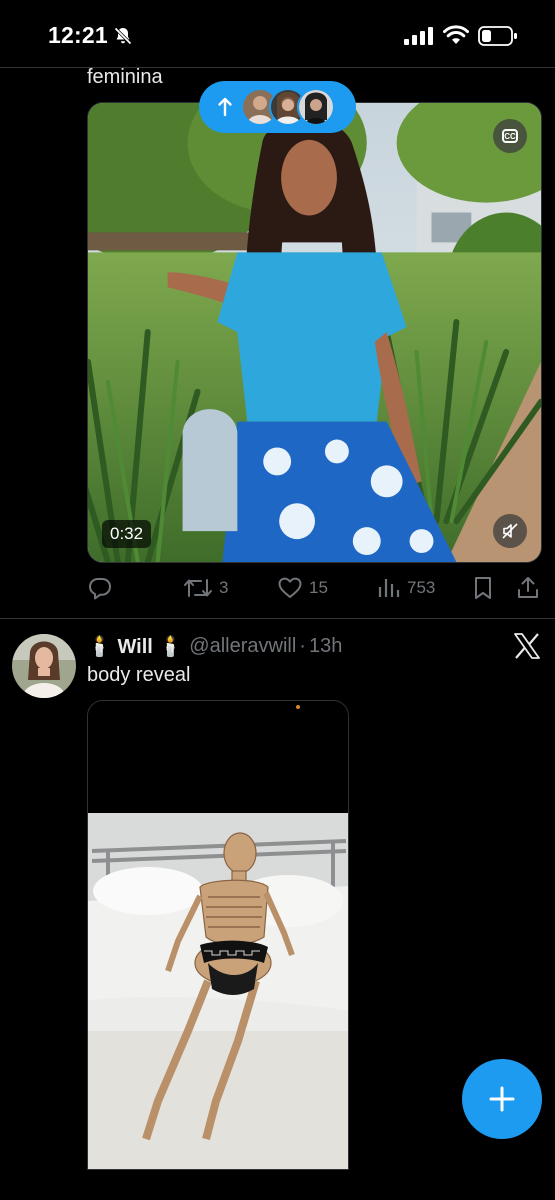 This screenshot has width=555, height=1200. I want to click on timestamp: 13h, so click(325, 646).